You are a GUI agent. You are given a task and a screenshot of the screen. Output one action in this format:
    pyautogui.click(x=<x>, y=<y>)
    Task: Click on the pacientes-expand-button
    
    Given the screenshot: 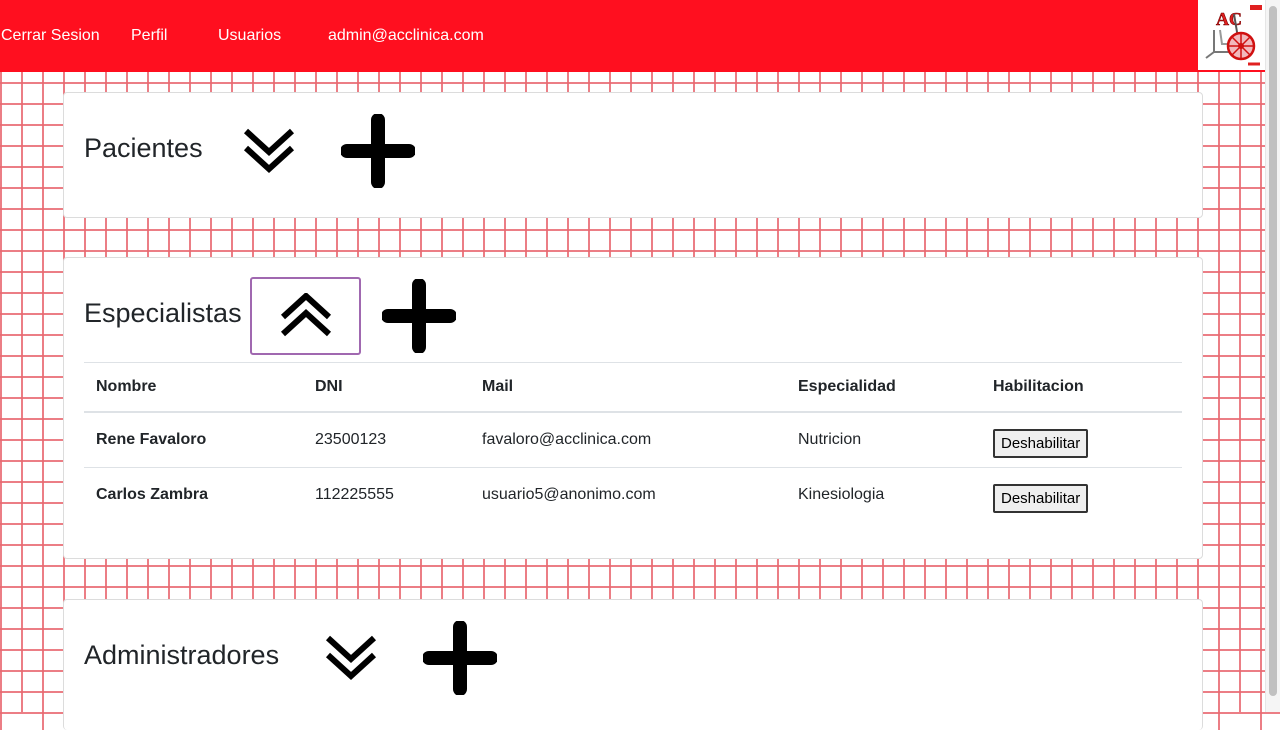 What is the action you would take?
    pyautogui.click(x=269, y=151)
    